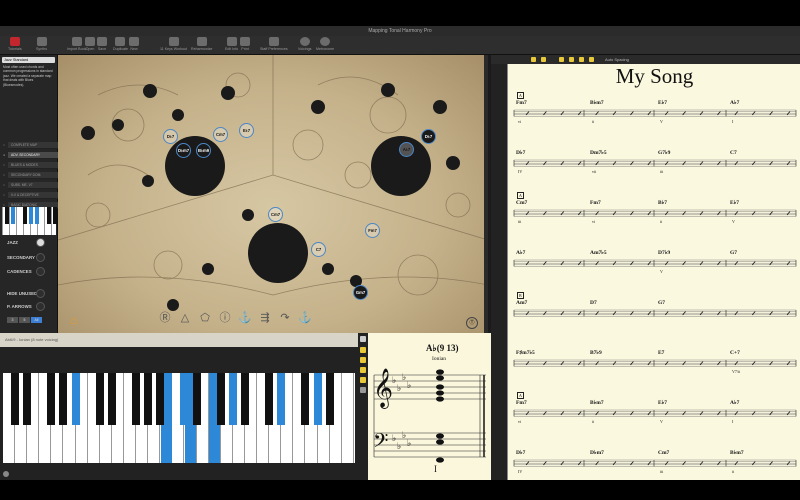 The image size is (800, 500). Describe the element at coordinates (533, 59) in the screenshot. I see `leadsheet-tool-1-icon` at that location.